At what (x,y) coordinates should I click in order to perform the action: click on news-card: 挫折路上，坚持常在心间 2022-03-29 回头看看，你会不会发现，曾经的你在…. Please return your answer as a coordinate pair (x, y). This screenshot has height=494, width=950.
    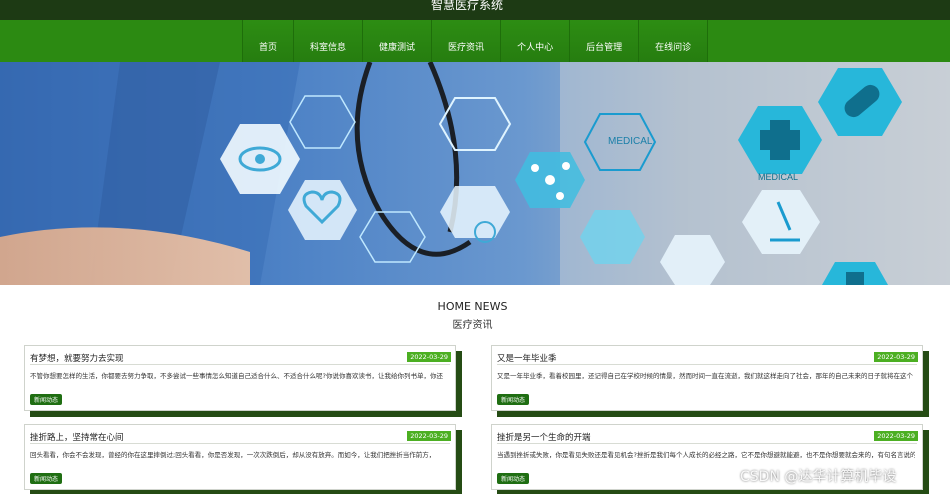
    Looking at the image, I should click on (240, 457).